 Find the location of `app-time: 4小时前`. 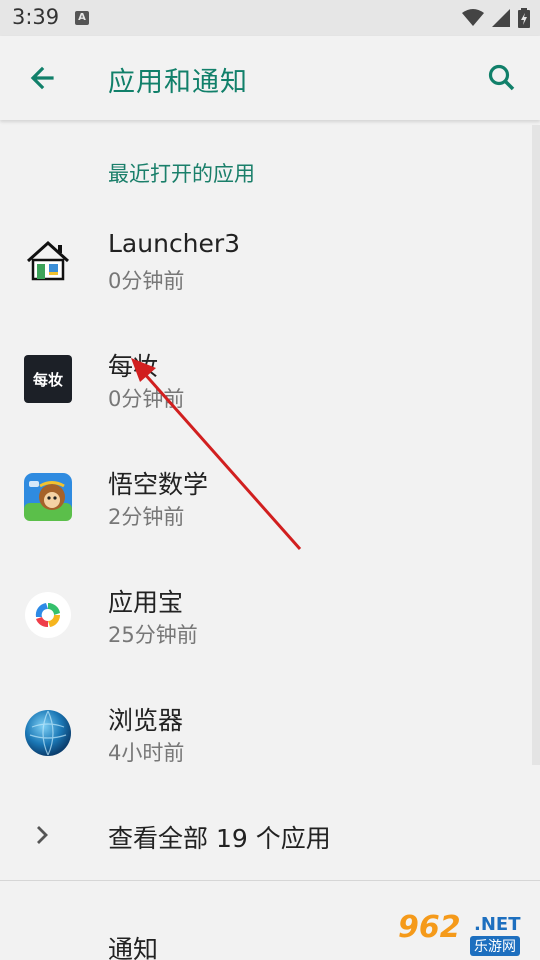

app-time: 4小时前 is located at coordinates (146, 753).